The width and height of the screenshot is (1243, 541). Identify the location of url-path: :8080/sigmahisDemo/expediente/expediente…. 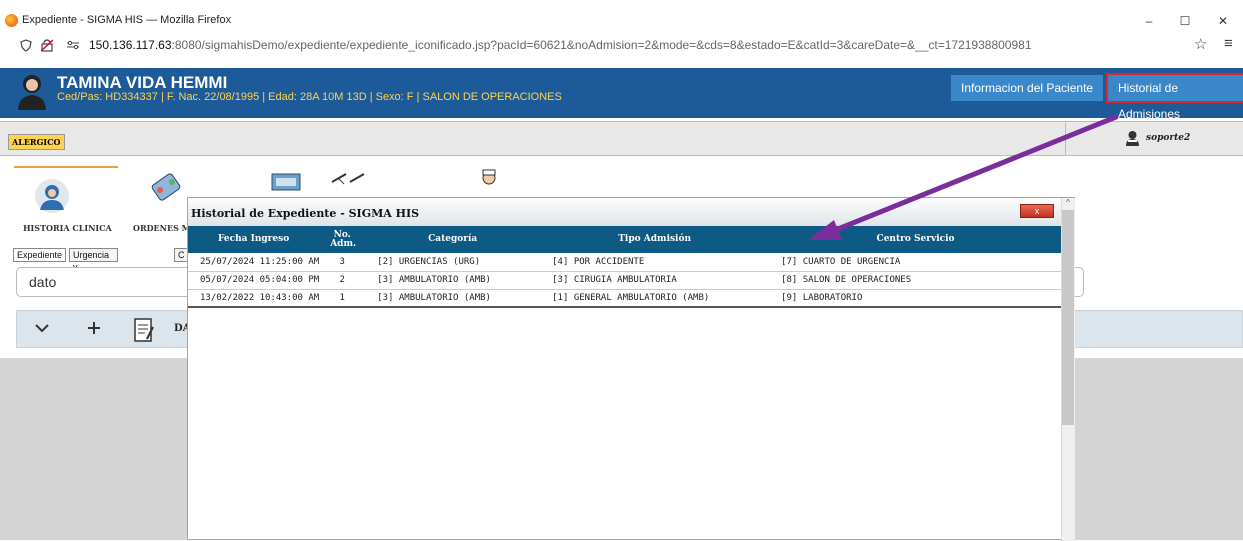
(601, 45).